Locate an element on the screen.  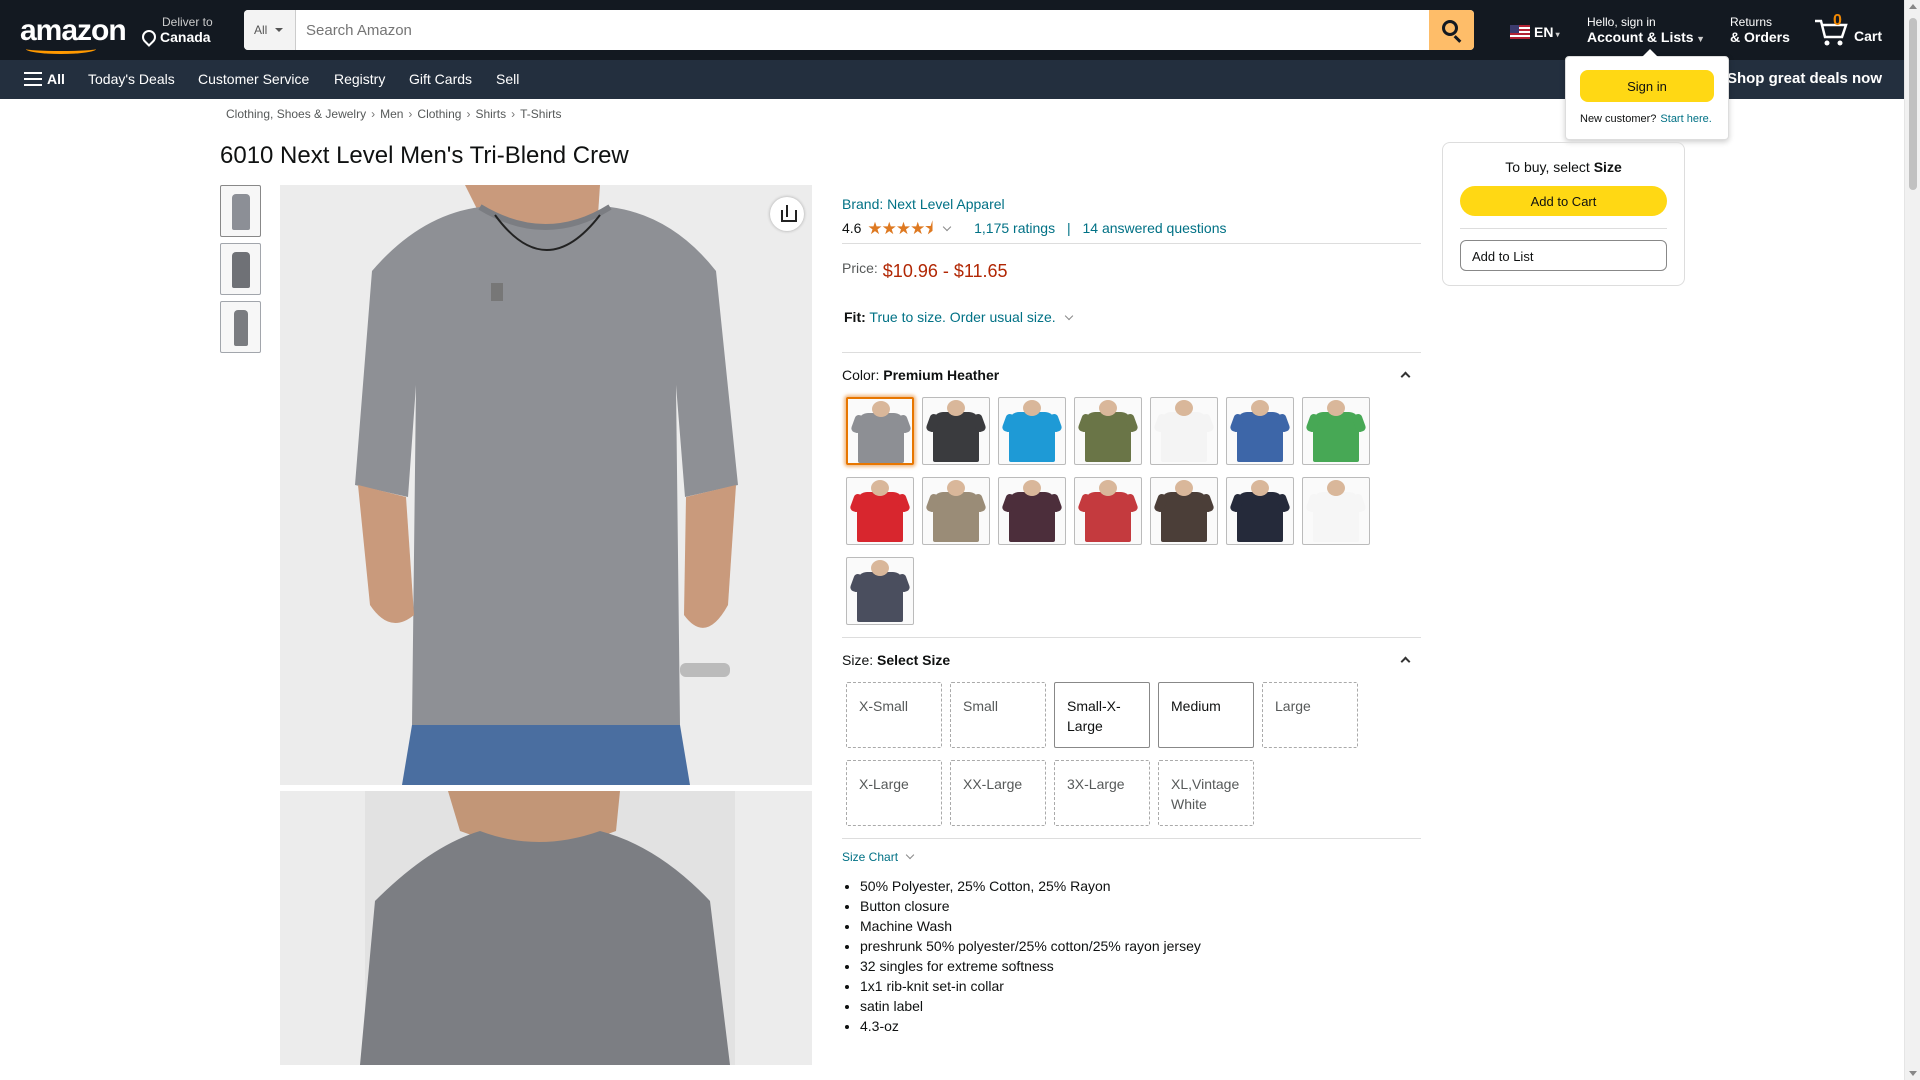
all-menu-button: All is located at coordinates (47, 79).